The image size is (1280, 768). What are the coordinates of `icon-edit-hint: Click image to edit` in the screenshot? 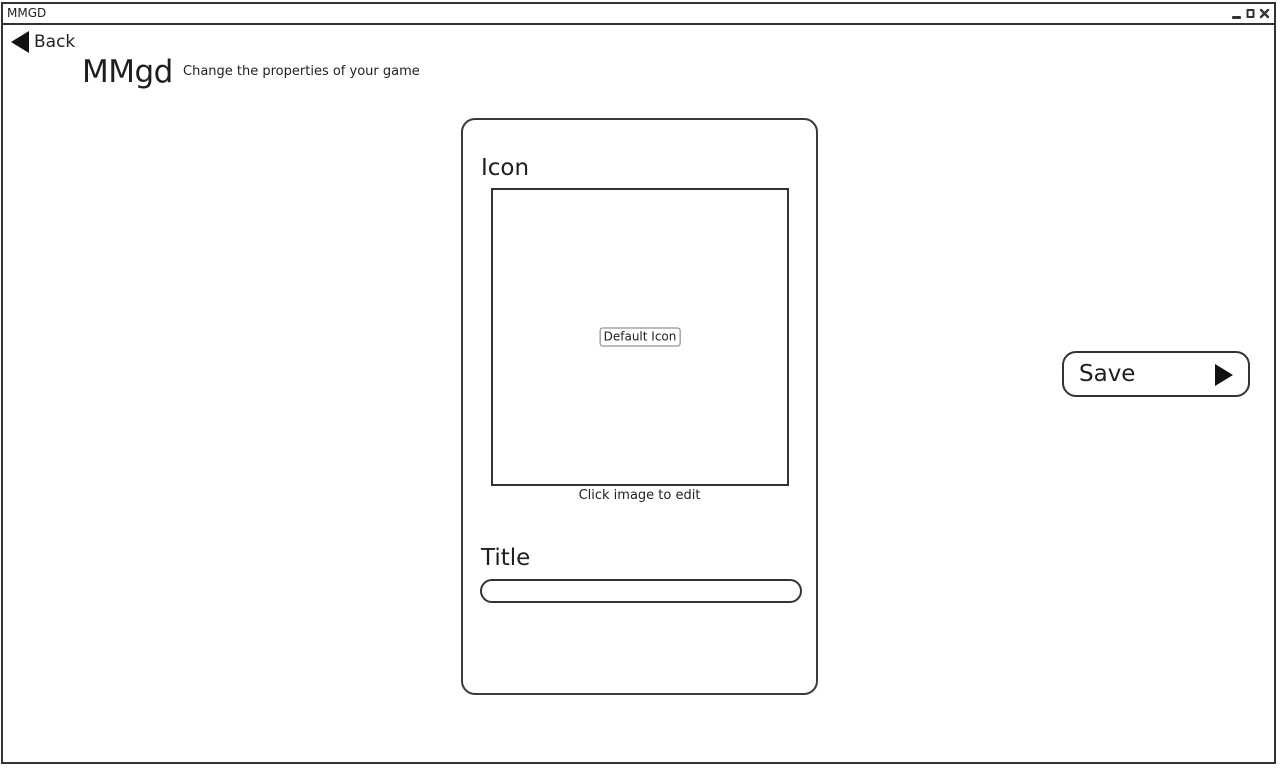 It's located at (639, 495).